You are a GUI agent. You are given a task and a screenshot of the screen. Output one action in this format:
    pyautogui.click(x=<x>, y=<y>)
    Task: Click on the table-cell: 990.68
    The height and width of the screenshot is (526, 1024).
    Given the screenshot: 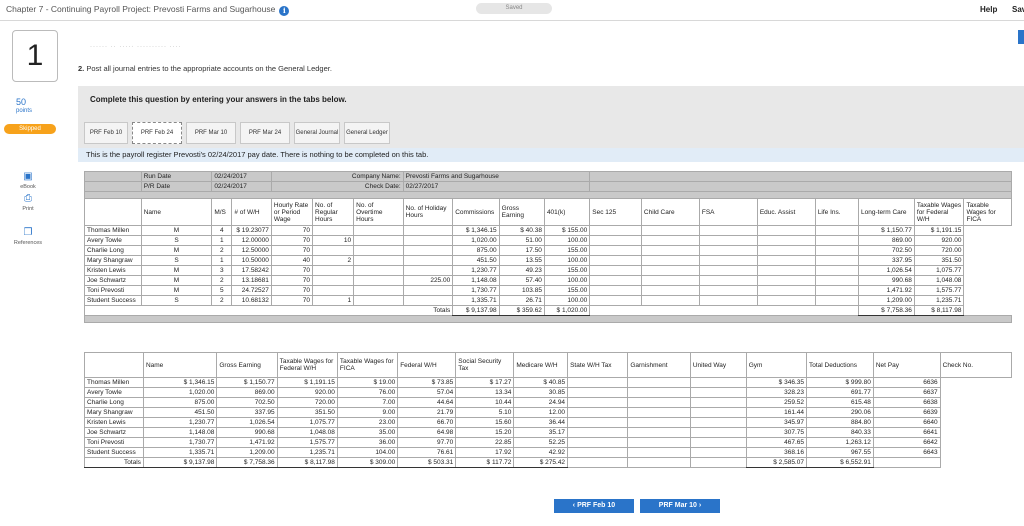 What is the action you would take?
    pyautogui.click(x=886, y=280)
    